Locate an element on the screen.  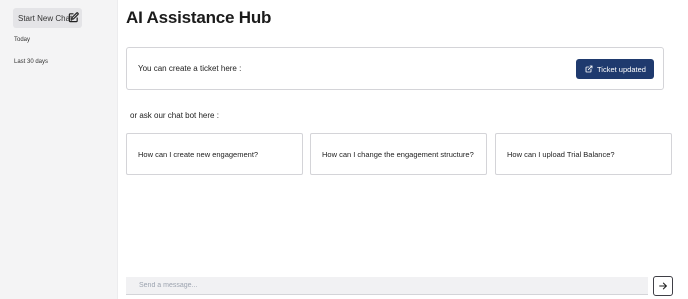
ticket-text: You can create a ticket here : is located at coordinates (190, 68).